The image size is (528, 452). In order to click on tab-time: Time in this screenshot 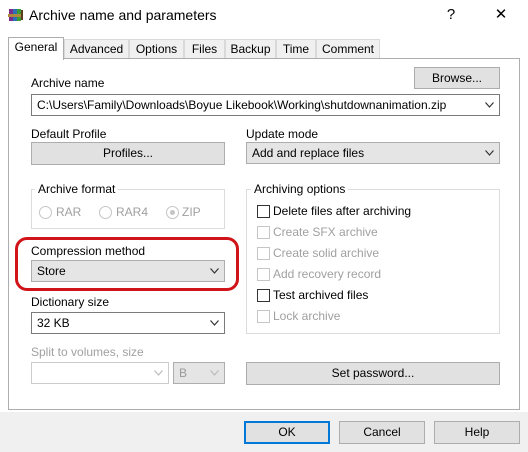, I will do `click(296, 49)`.